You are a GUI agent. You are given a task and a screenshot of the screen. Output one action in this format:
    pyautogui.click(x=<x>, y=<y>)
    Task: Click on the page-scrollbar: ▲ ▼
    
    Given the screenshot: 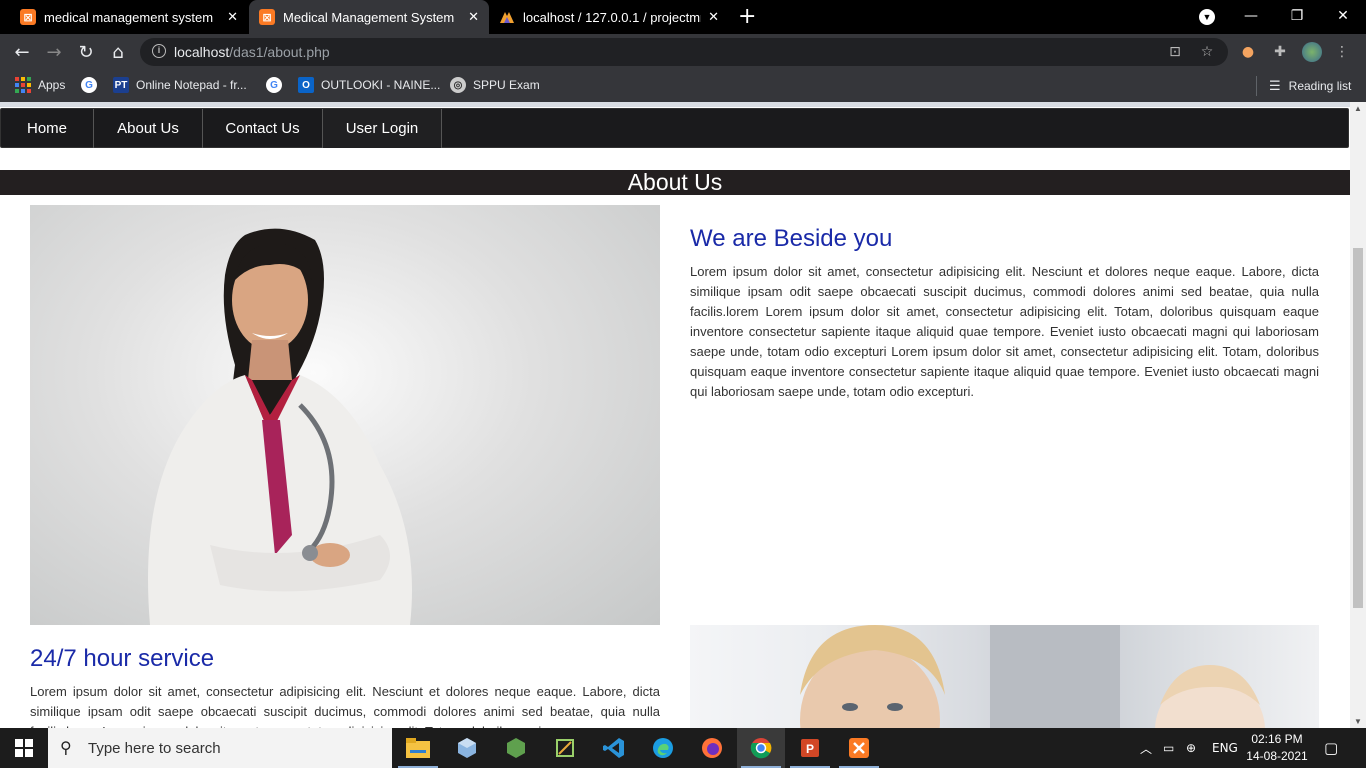 What is the action you would take?
    pyautogui.click(x=1358, y=415)
    